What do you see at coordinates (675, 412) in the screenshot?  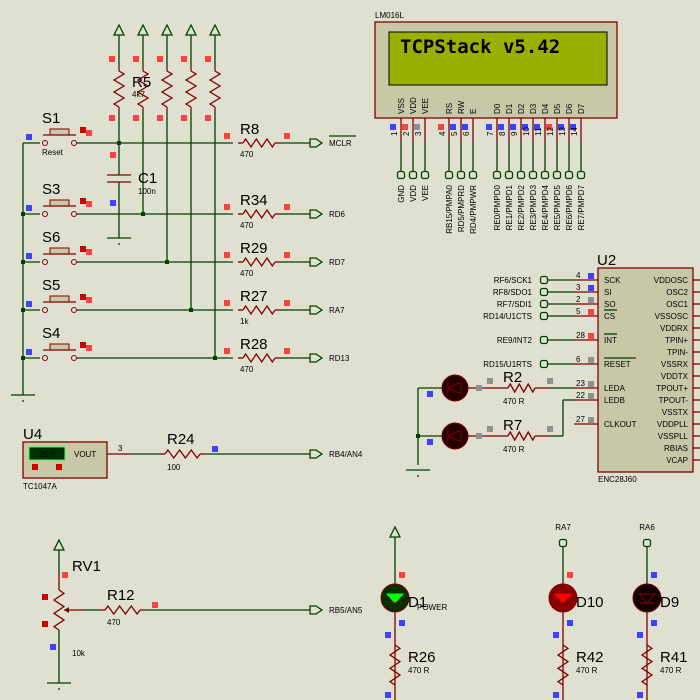 I see `pin-name: VSSTX` at bounding box center [675, 412].